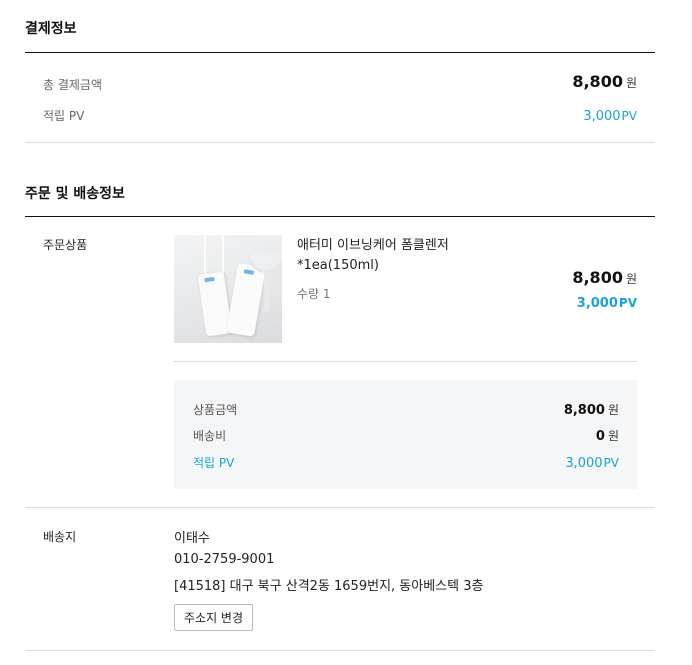  What do you see at coordinates (600, 436) in the screenshot?
I see `summary-shipping-fee-value: 0` at bounding box center [600, 436].